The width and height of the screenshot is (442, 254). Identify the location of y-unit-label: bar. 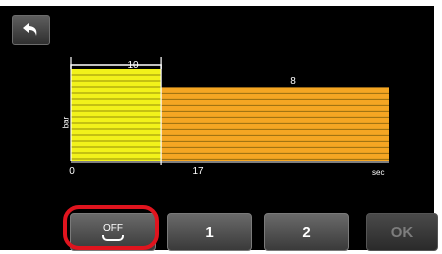
(66, 122).